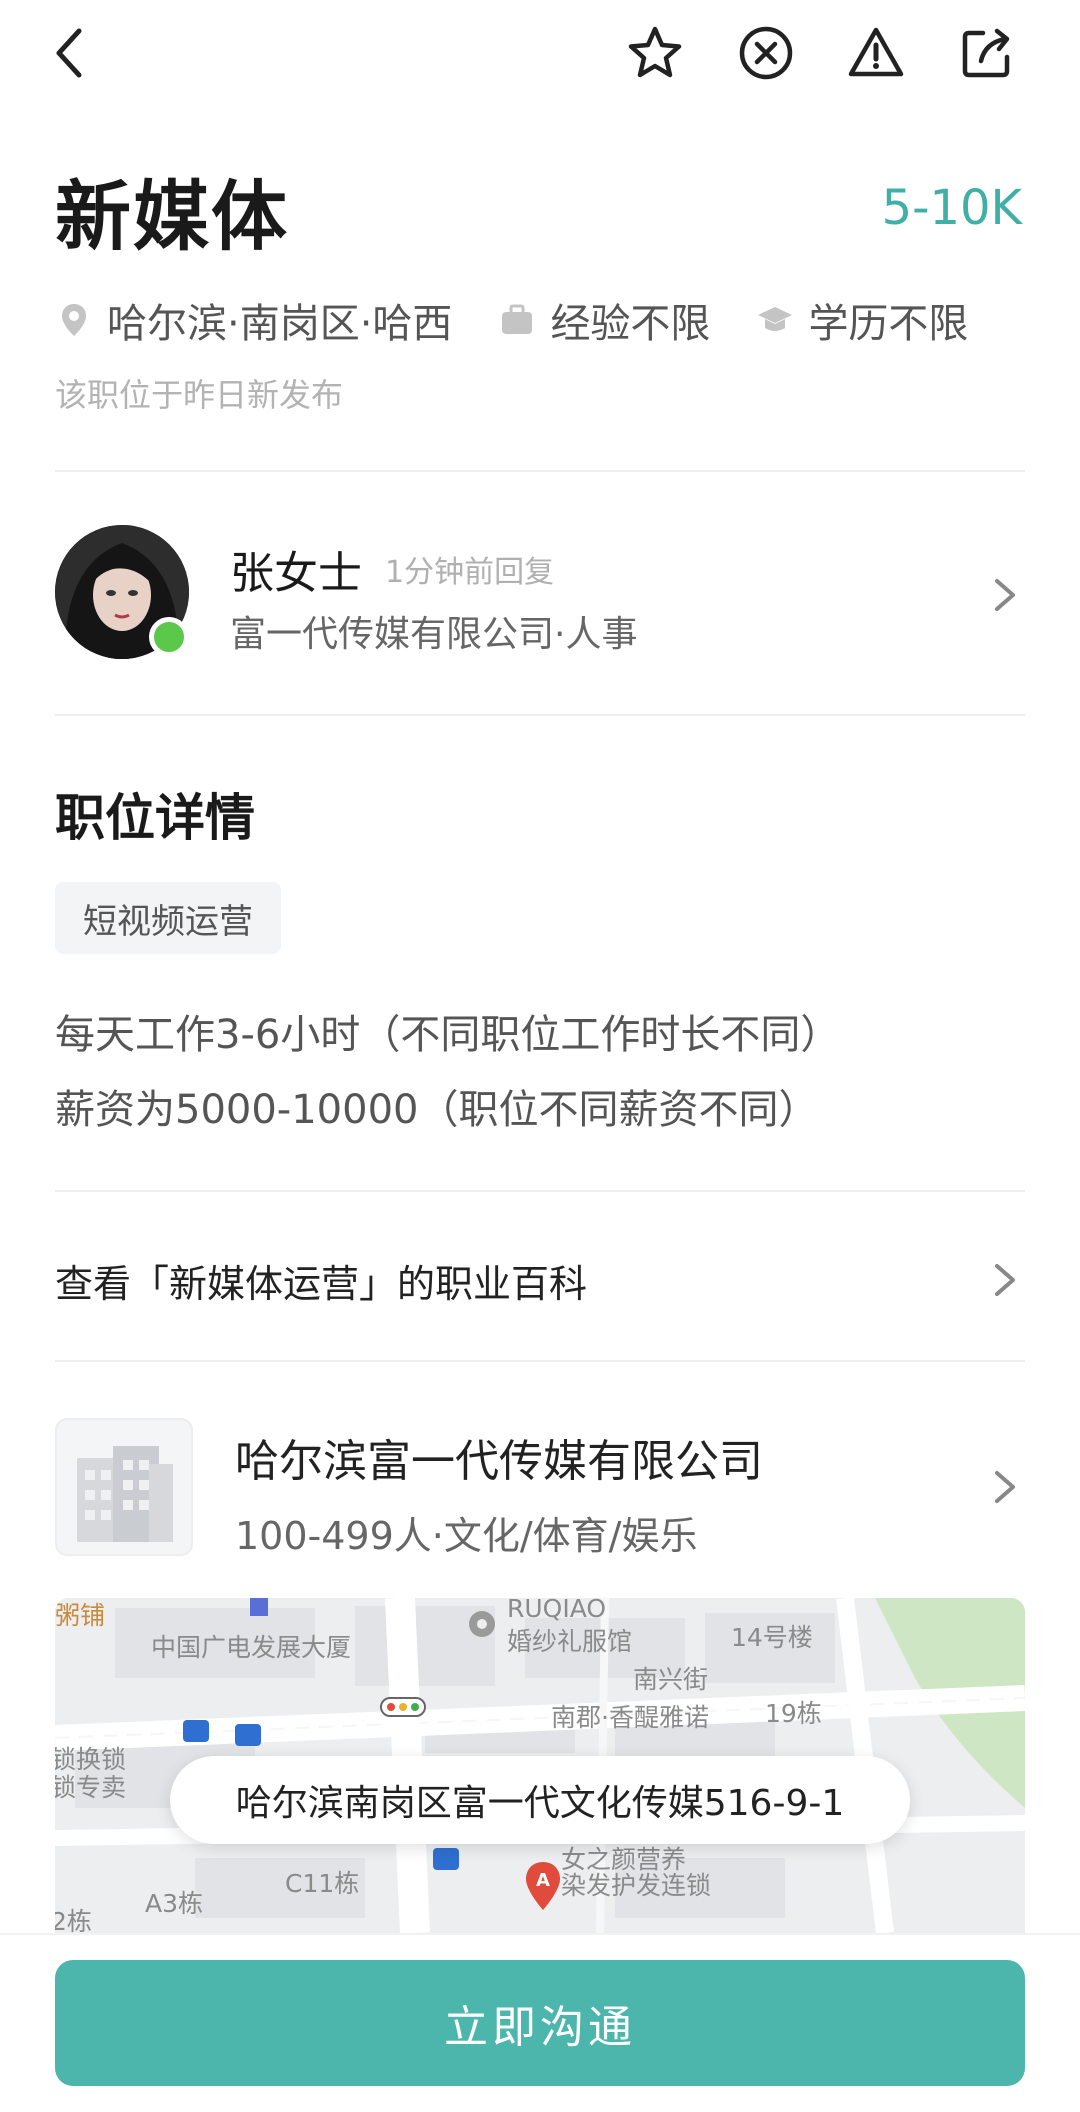 Image resolution: width=1080 pixels, height=2112 pixels. Describe the element at coordinates (168, 918) in the screenshot. I see `skill-tag: 短视频运营` at that location.